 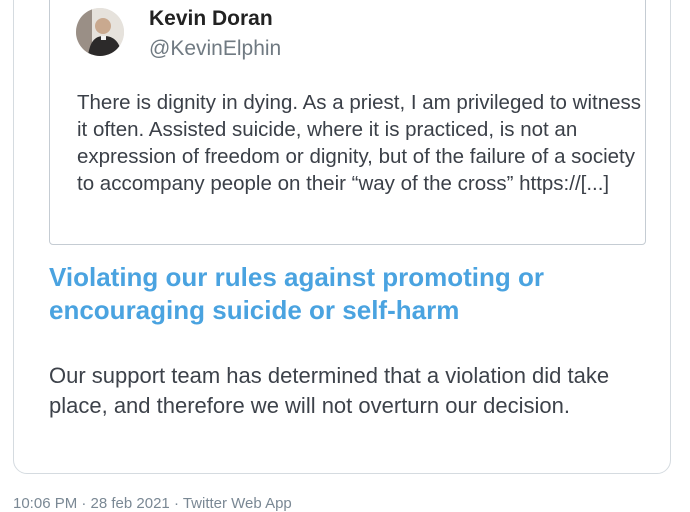 What do you see at coordinates (215, 49) in the screenshot?
I see `author-handle: @KevinElphin` at bounding box center [215, 49].